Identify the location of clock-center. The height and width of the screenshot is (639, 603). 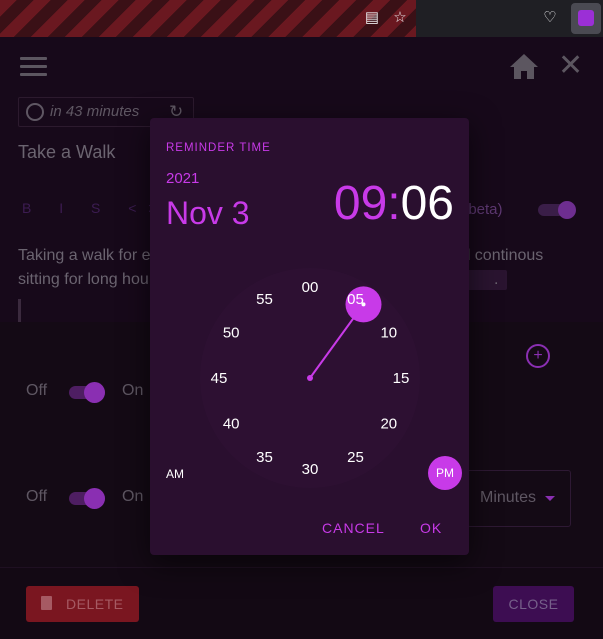
(310, 378).